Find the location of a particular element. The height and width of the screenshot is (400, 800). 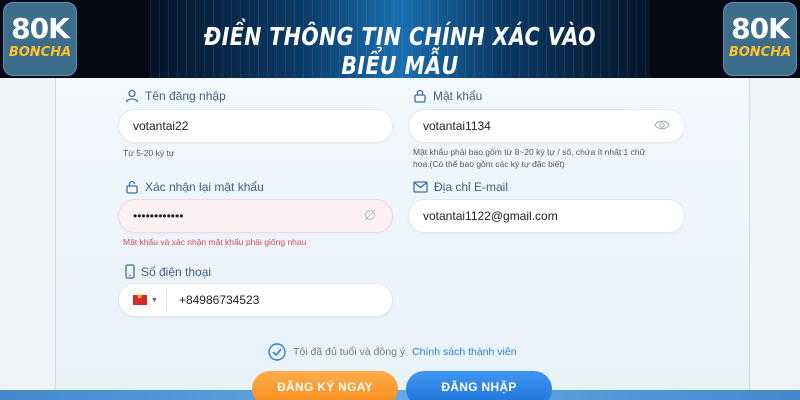

bottom-decoration-strip is located at coordinates (400, 395).